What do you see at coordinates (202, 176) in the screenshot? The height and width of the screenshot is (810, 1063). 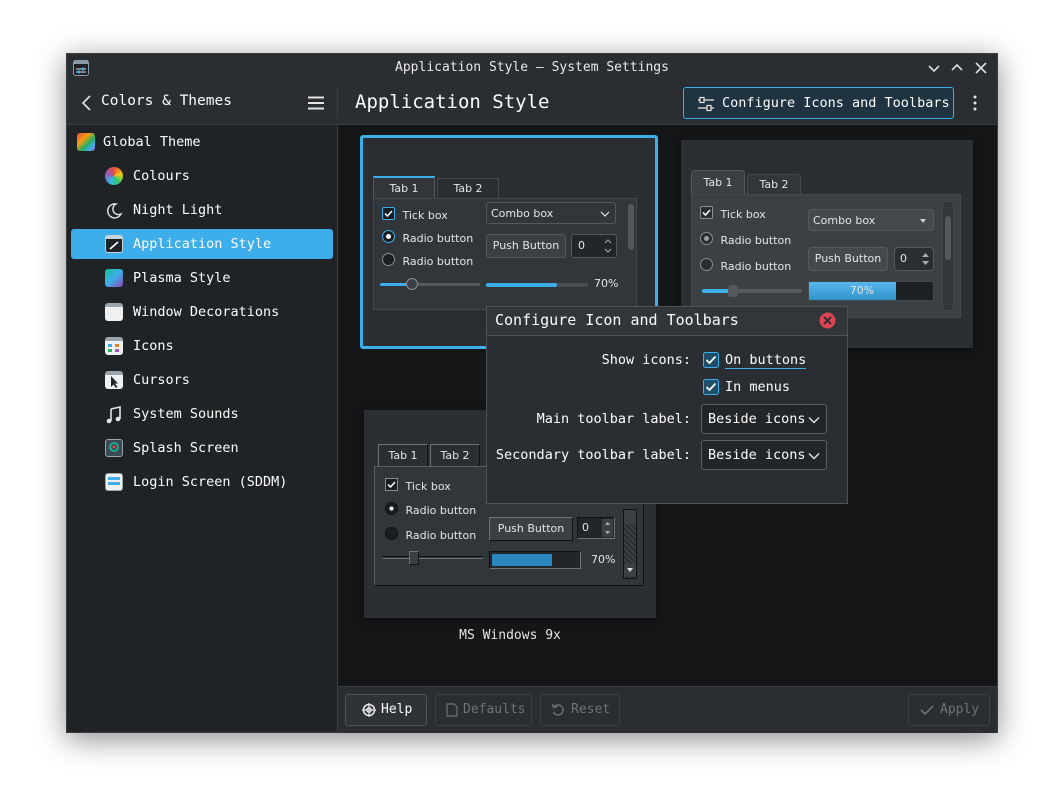 I see `sidebar-item-colours: Colours` at bounding box center [202, 176].